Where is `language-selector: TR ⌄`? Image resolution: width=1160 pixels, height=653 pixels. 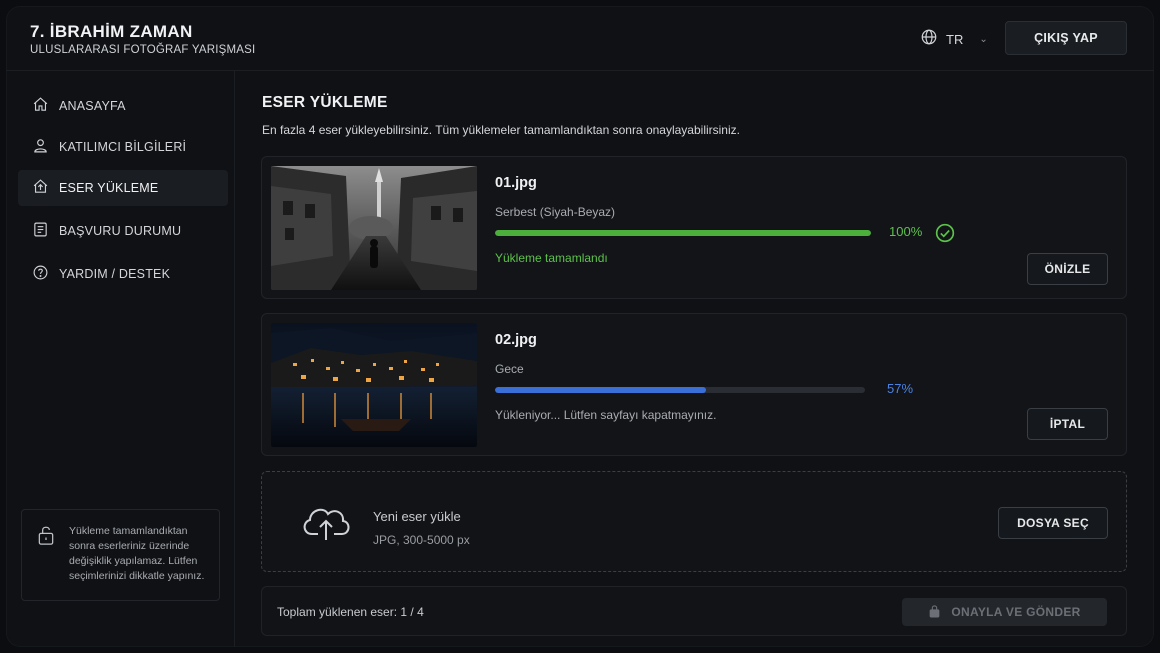
language-selector: TR ⌄ is located at coordinates (954, 39).